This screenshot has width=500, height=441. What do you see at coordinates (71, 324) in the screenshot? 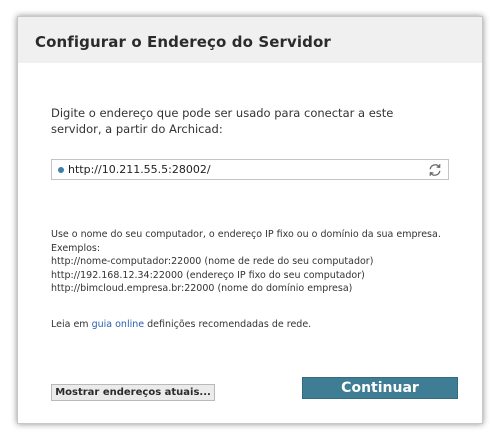
I see `read-prefix: Leia em` at bounding box center [71, 324].